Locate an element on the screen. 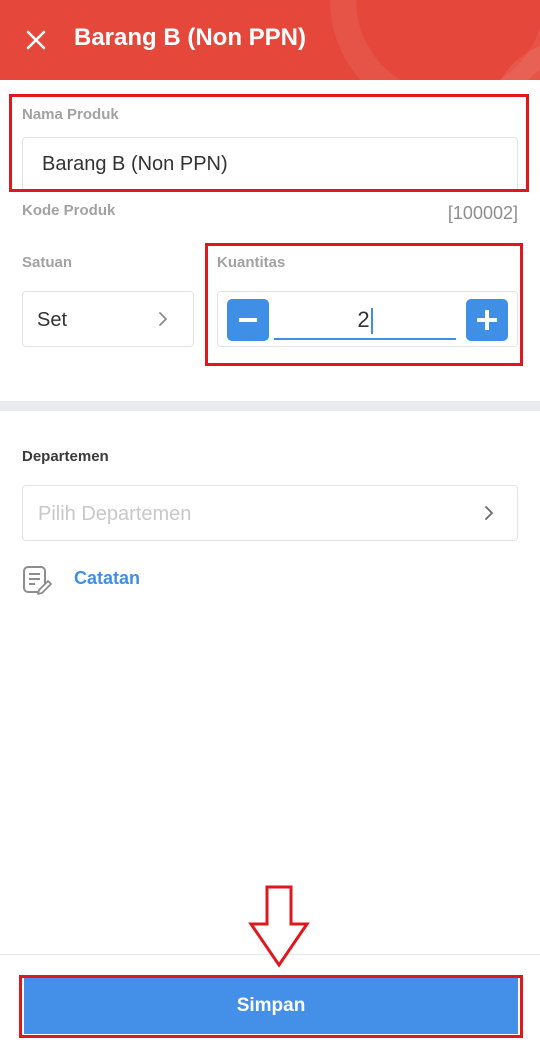 This screenshot has width=540, height=1052. highlight-box-quantity is located at coordinates (364, 304).